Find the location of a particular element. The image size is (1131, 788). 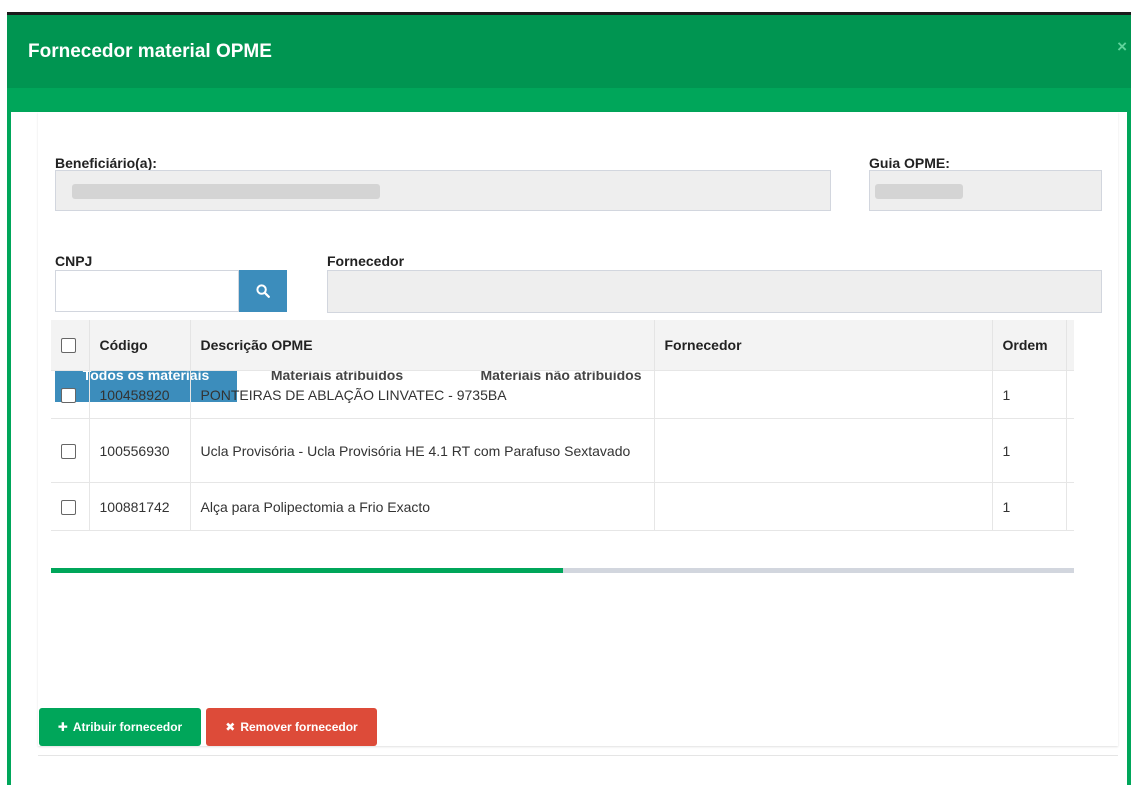

fornecedor-field is located at coordinates (714, 291).